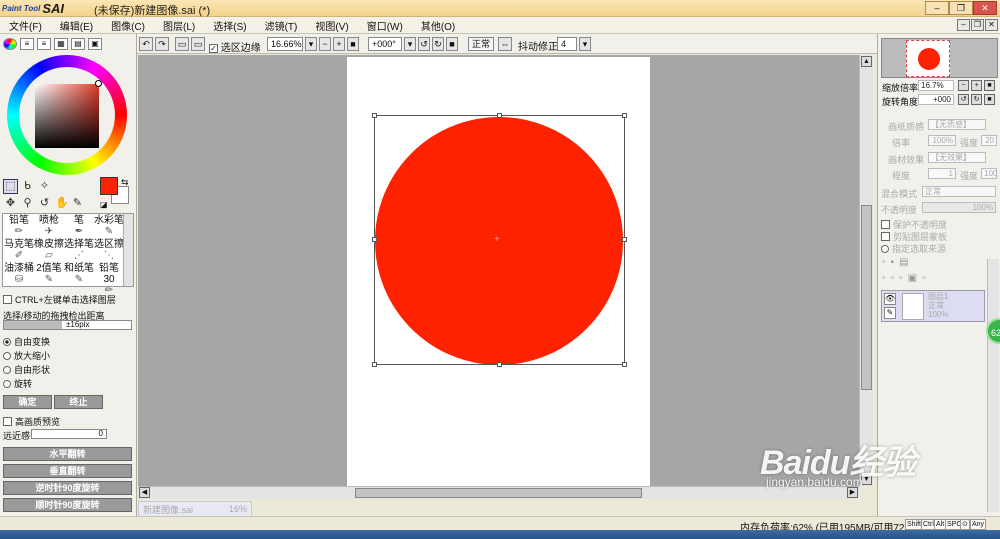 Image resolution: width=1000 pixels, height=539 pixels. What do you see at coordinates (890, 299) in the screenshot?
I see `layer-visibility-icon: 👁` at bounding box center [890, 299].